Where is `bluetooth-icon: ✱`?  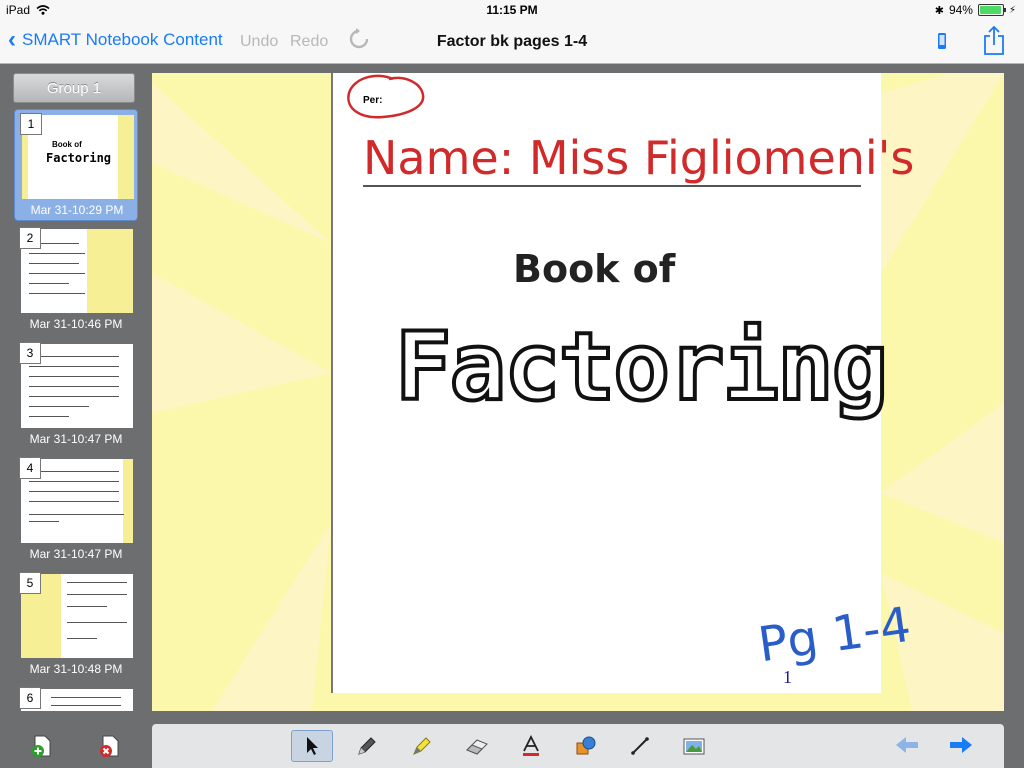 bluetooth-icon: ✱ is located at coordinates (939, 10).